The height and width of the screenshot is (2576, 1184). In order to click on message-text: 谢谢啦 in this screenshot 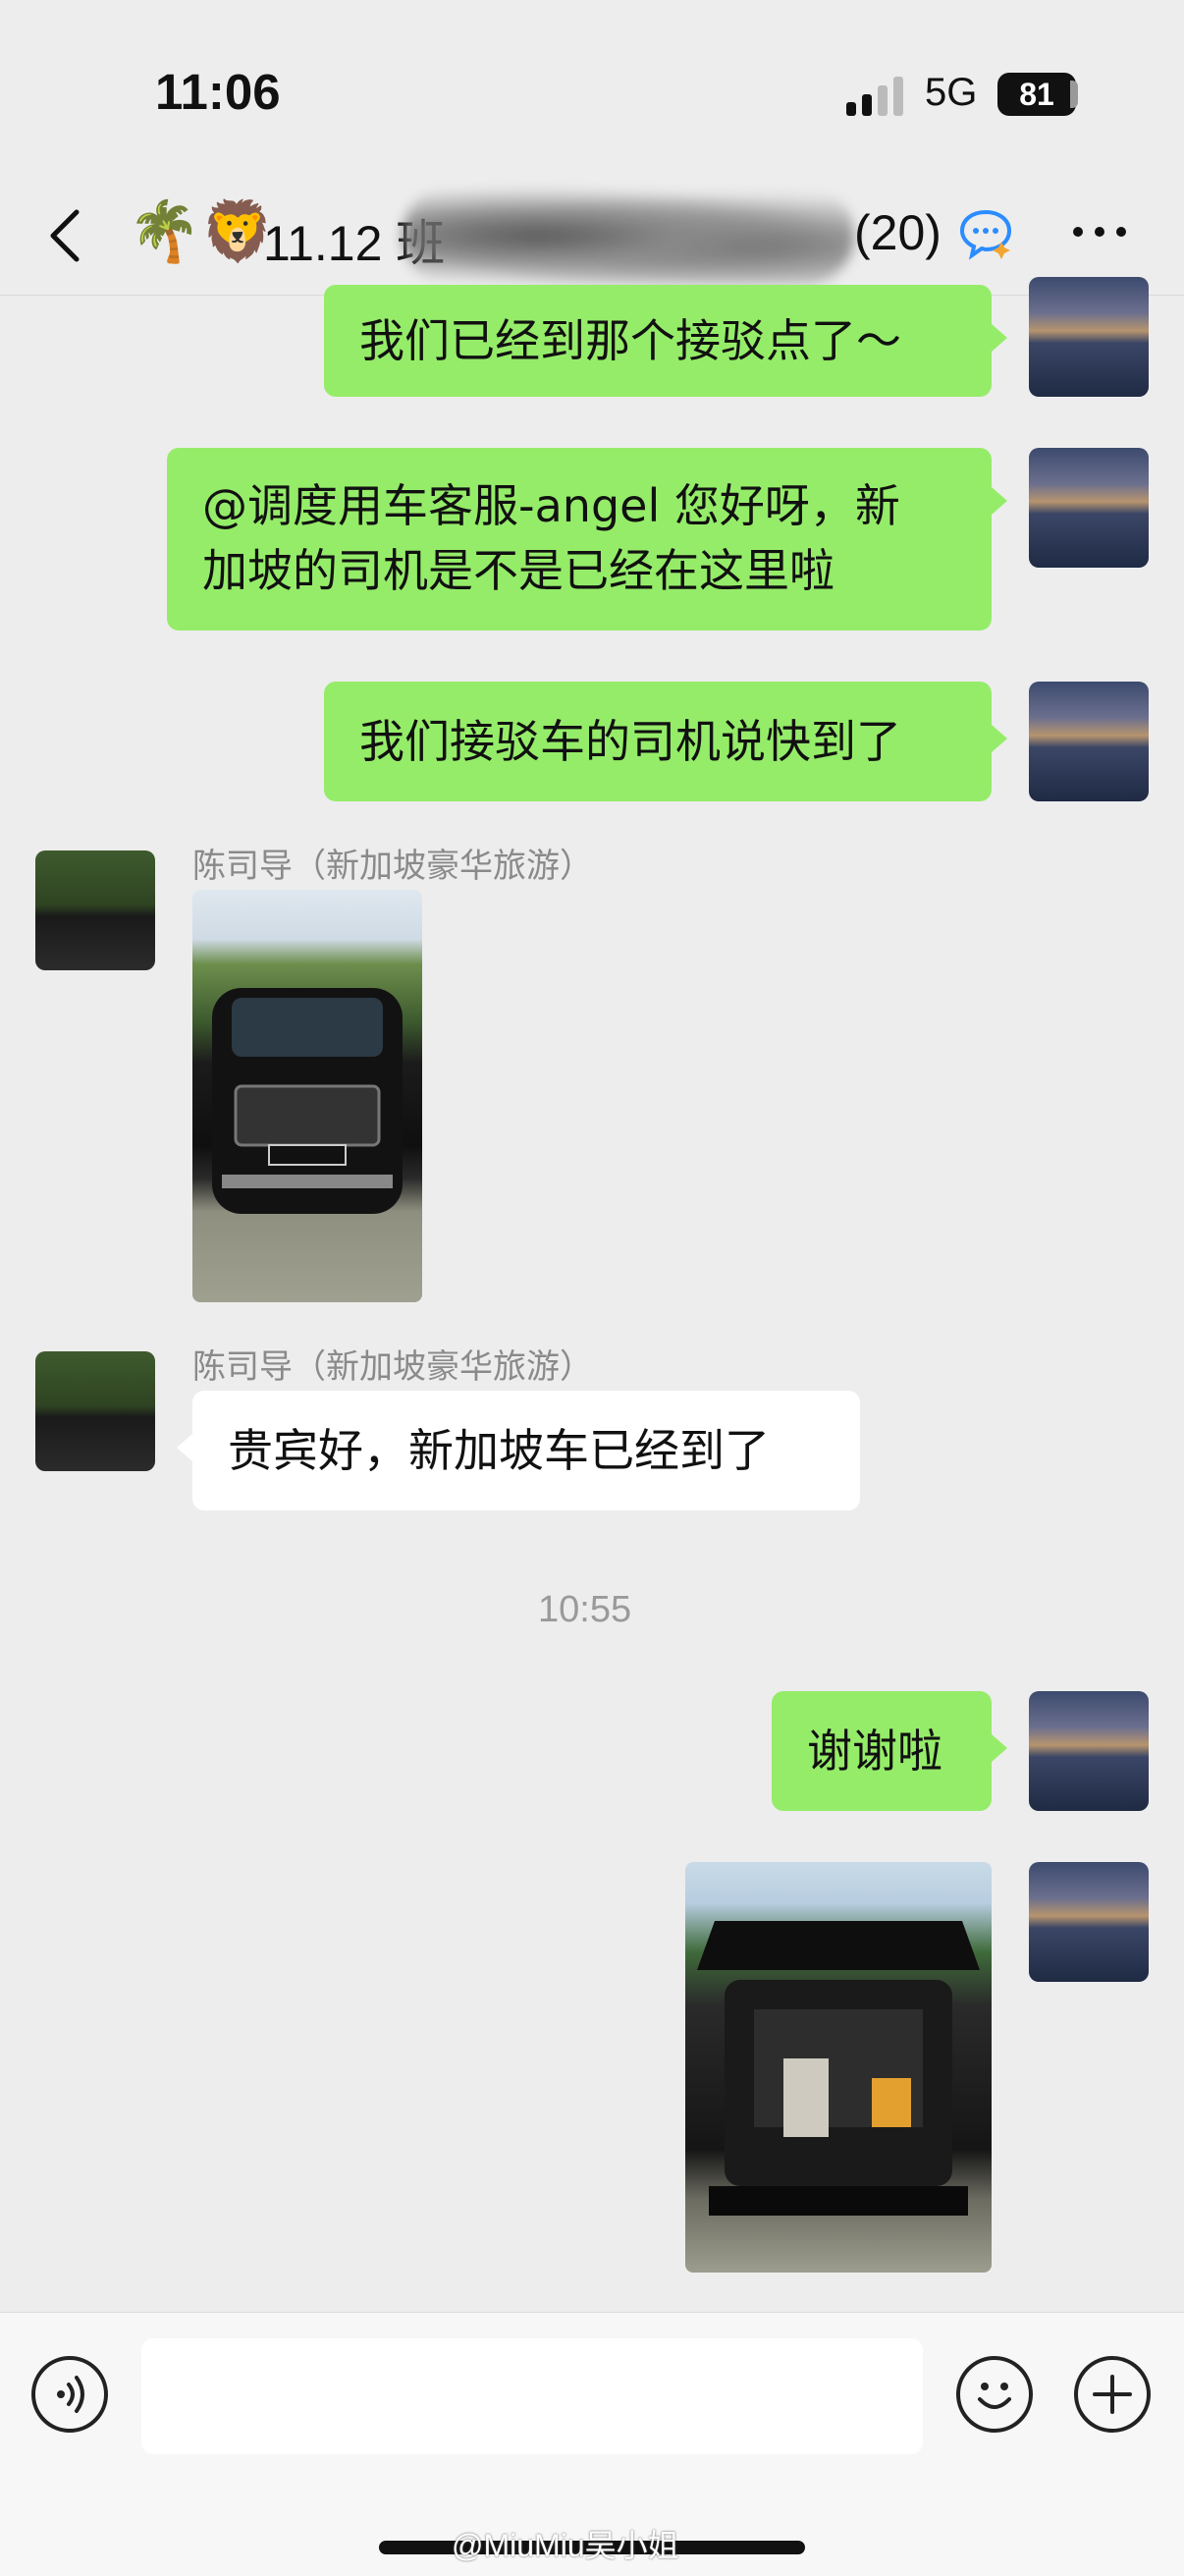, I will do `click(874, 1751)`.